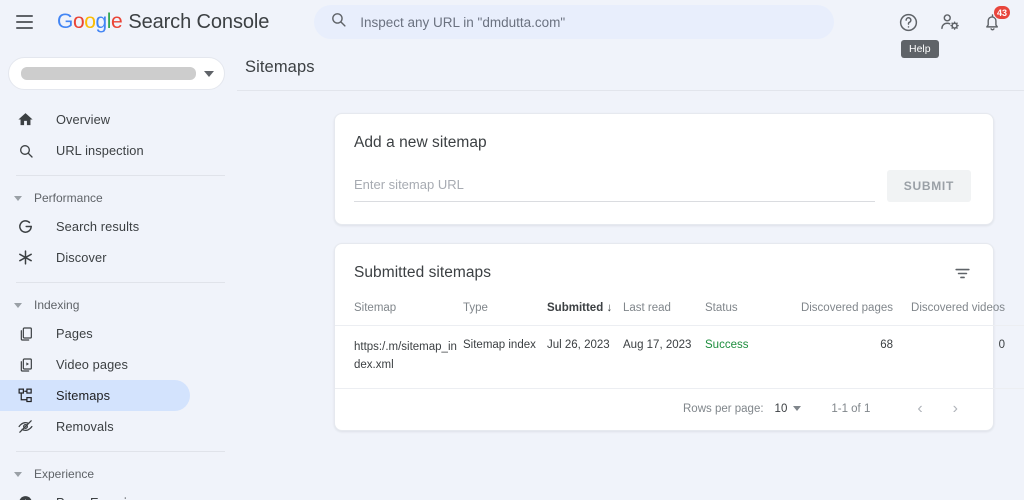 The height and width of the screenshot is (500, 1024). What do you see at coordinates (585, 357) in the screenshot?
I see `cell-submitted: Jul 26, 2023` at bounding box center [585, 357].